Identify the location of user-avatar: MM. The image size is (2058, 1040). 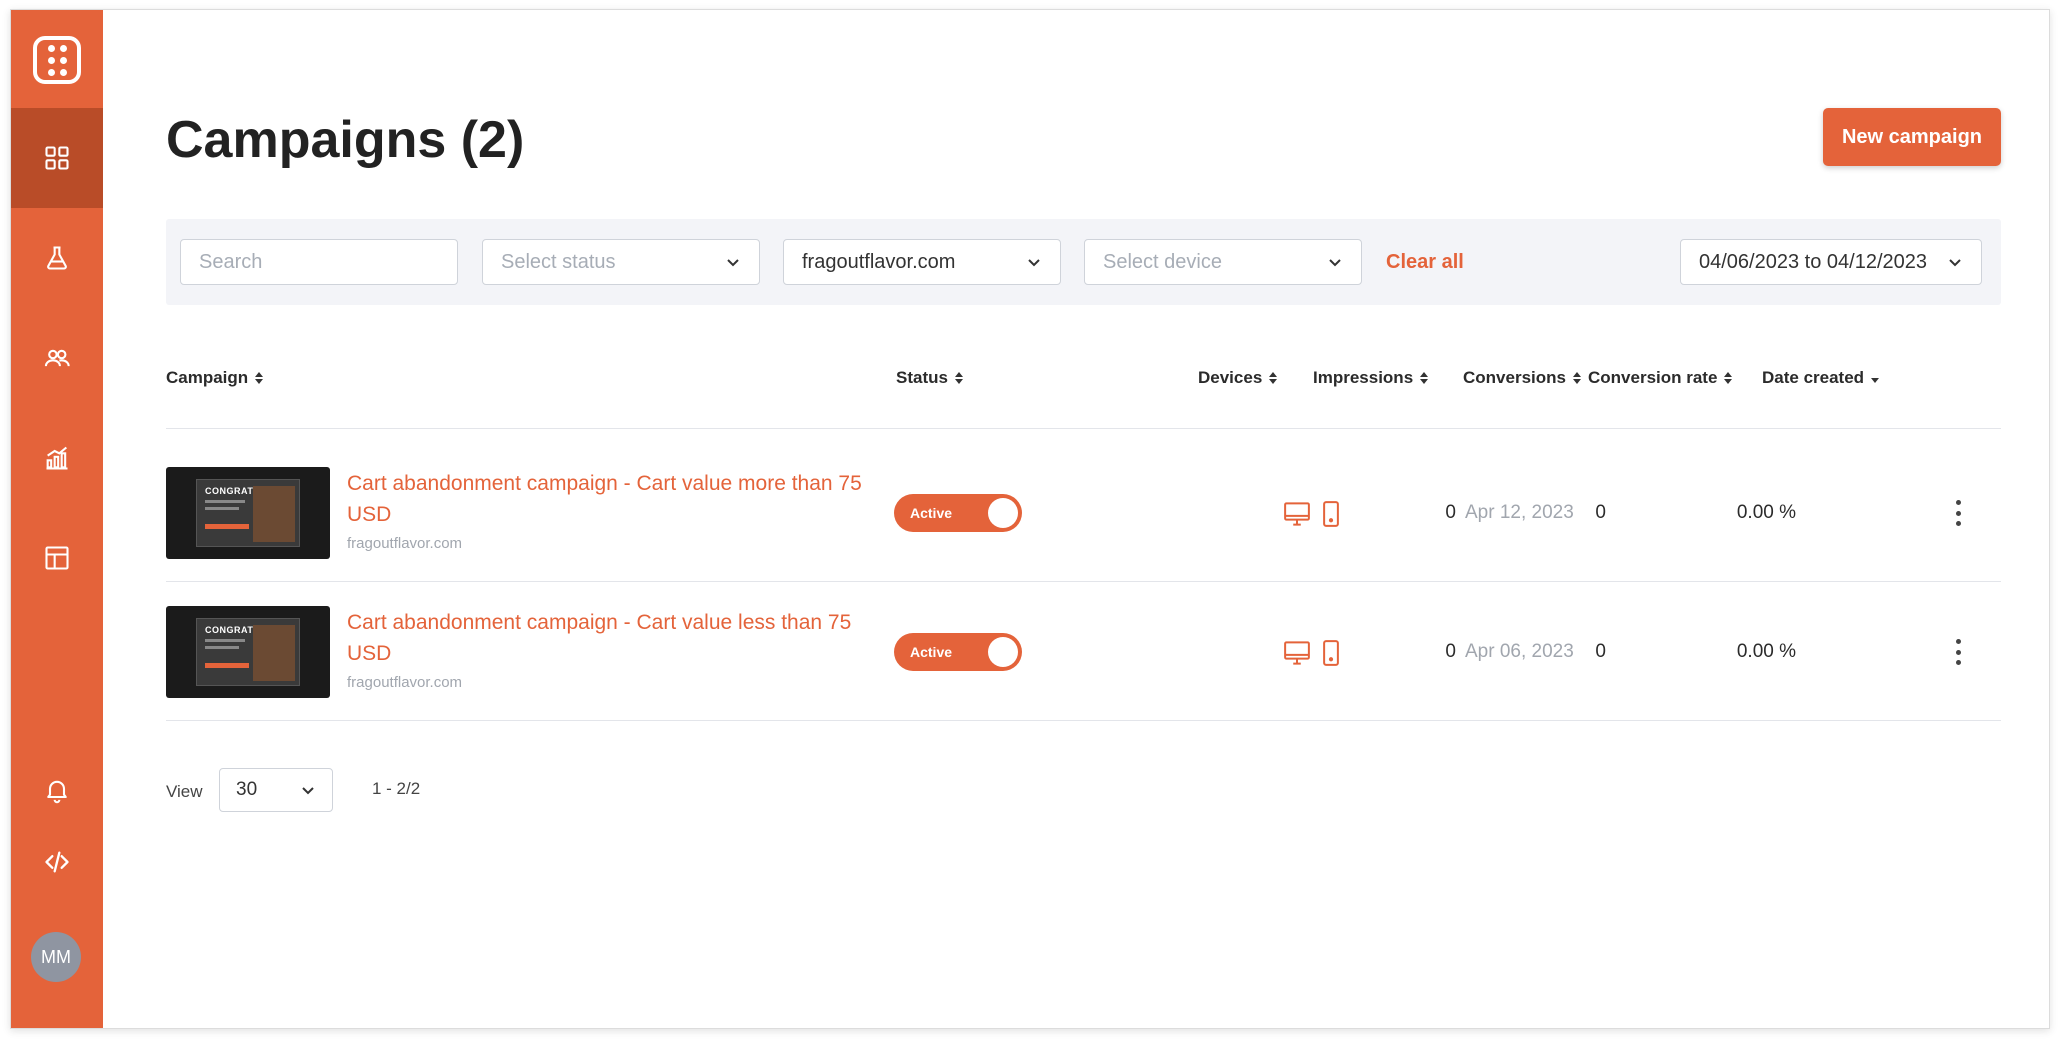
(56, 957).